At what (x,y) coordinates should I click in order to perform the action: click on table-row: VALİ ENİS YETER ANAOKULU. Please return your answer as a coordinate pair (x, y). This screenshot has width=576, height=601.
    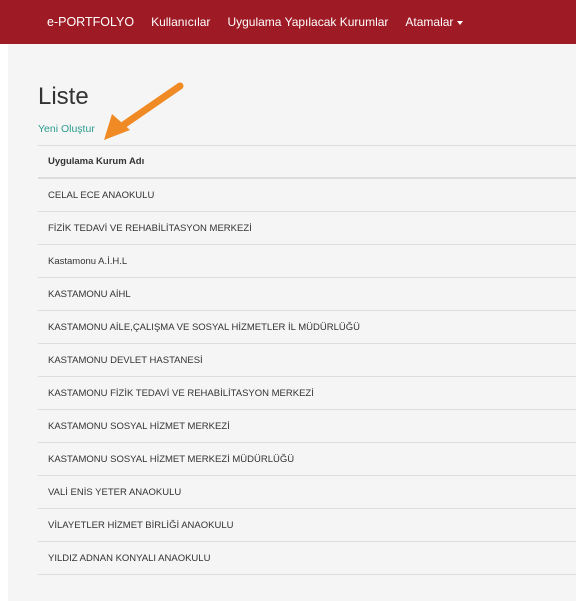
    Looking at the image, I should click on (307, 492).